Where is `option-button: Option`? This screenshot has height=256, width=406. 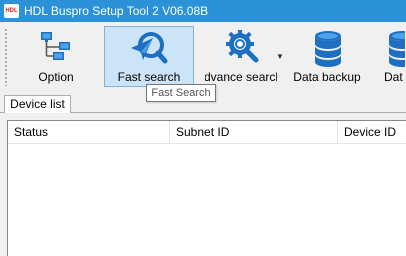 option-button: Option is located at coordinates (56, 56).